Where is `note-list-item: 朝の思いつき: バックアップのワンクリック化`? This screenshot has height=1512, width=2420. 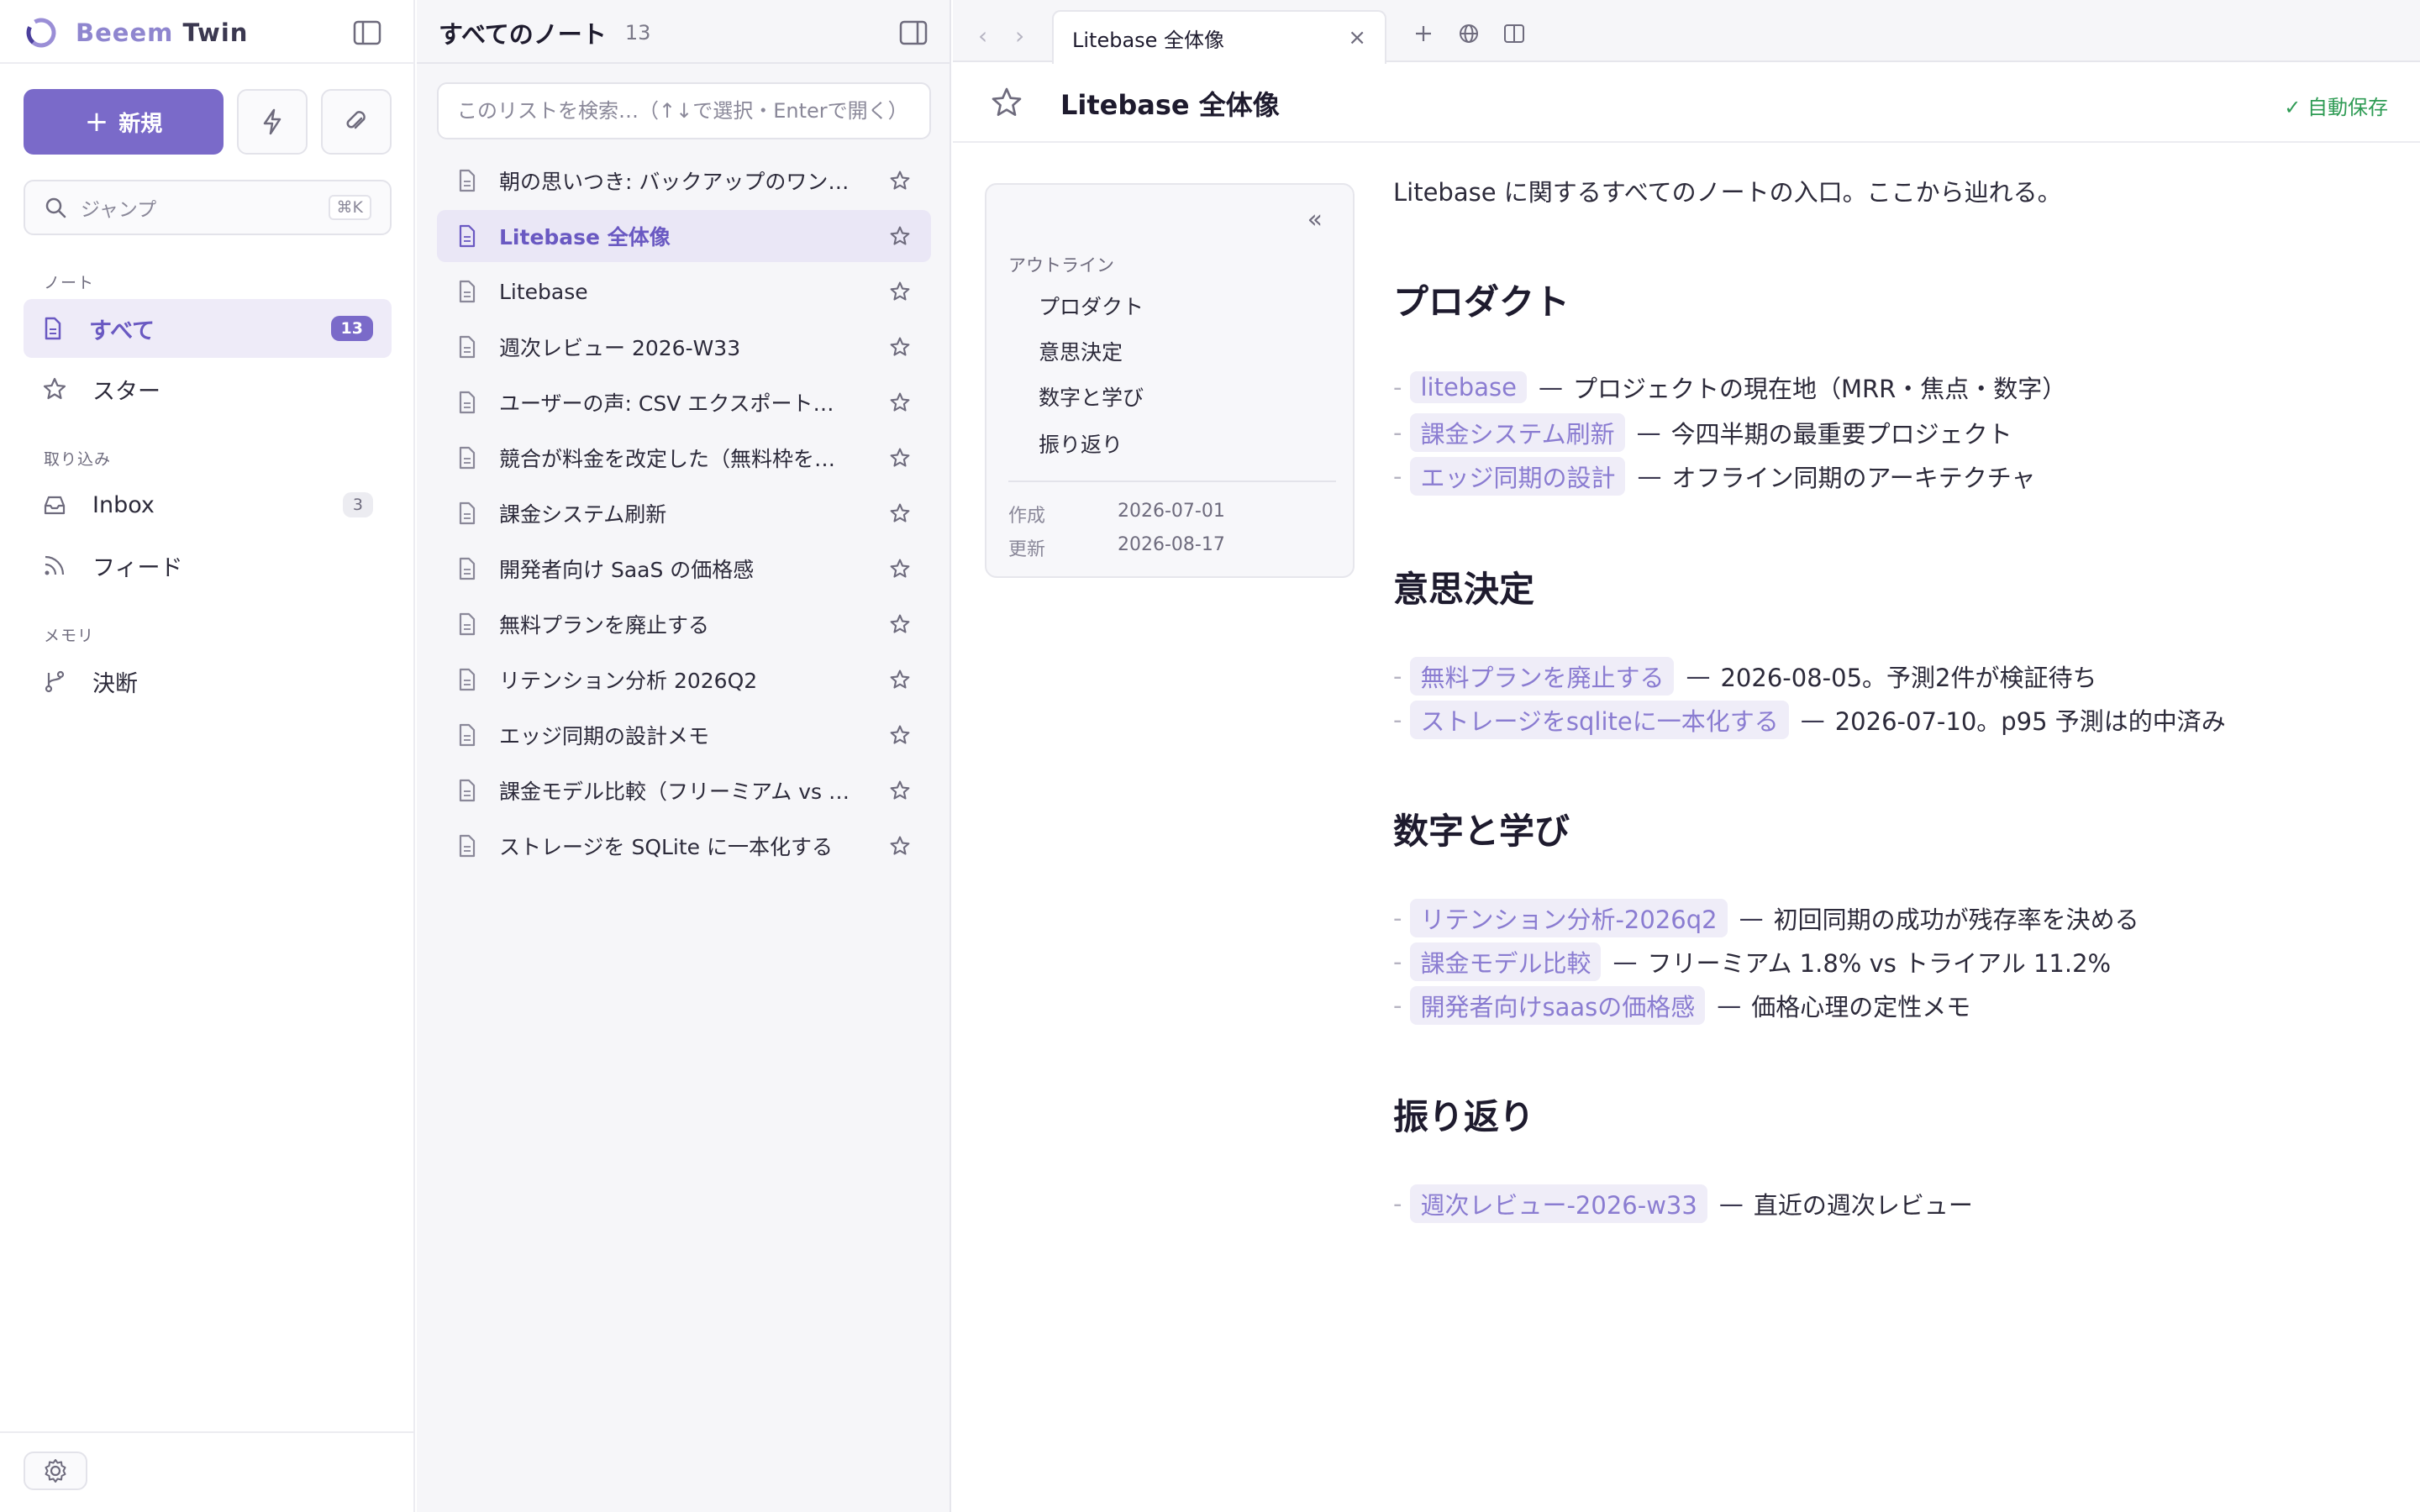
note-list-item: 朝の思いつき: バックアップのワンクリック化 is located at coordinates (684, 181).